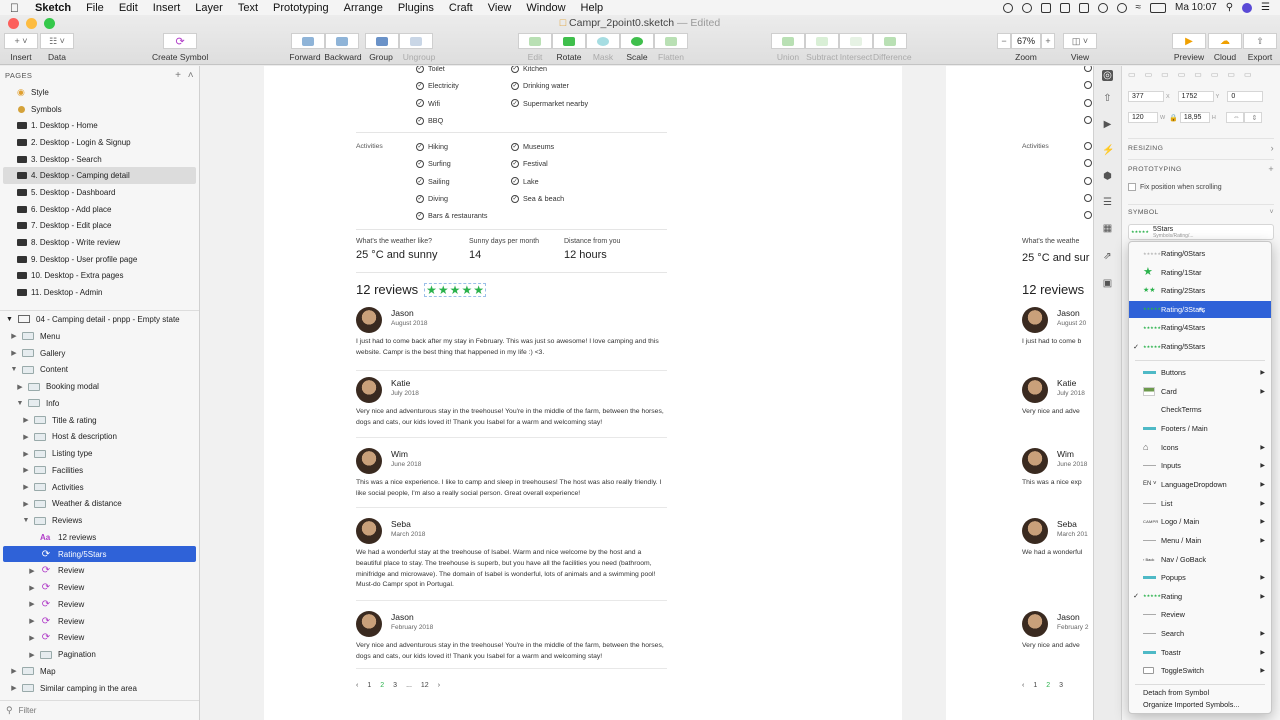 Image resolution: width=1280 pixels, height=720 pixels. What do you see at coordinates (1247, 7) in the screenshot?
I see `user-icon` at bounding box center [1247, 7].